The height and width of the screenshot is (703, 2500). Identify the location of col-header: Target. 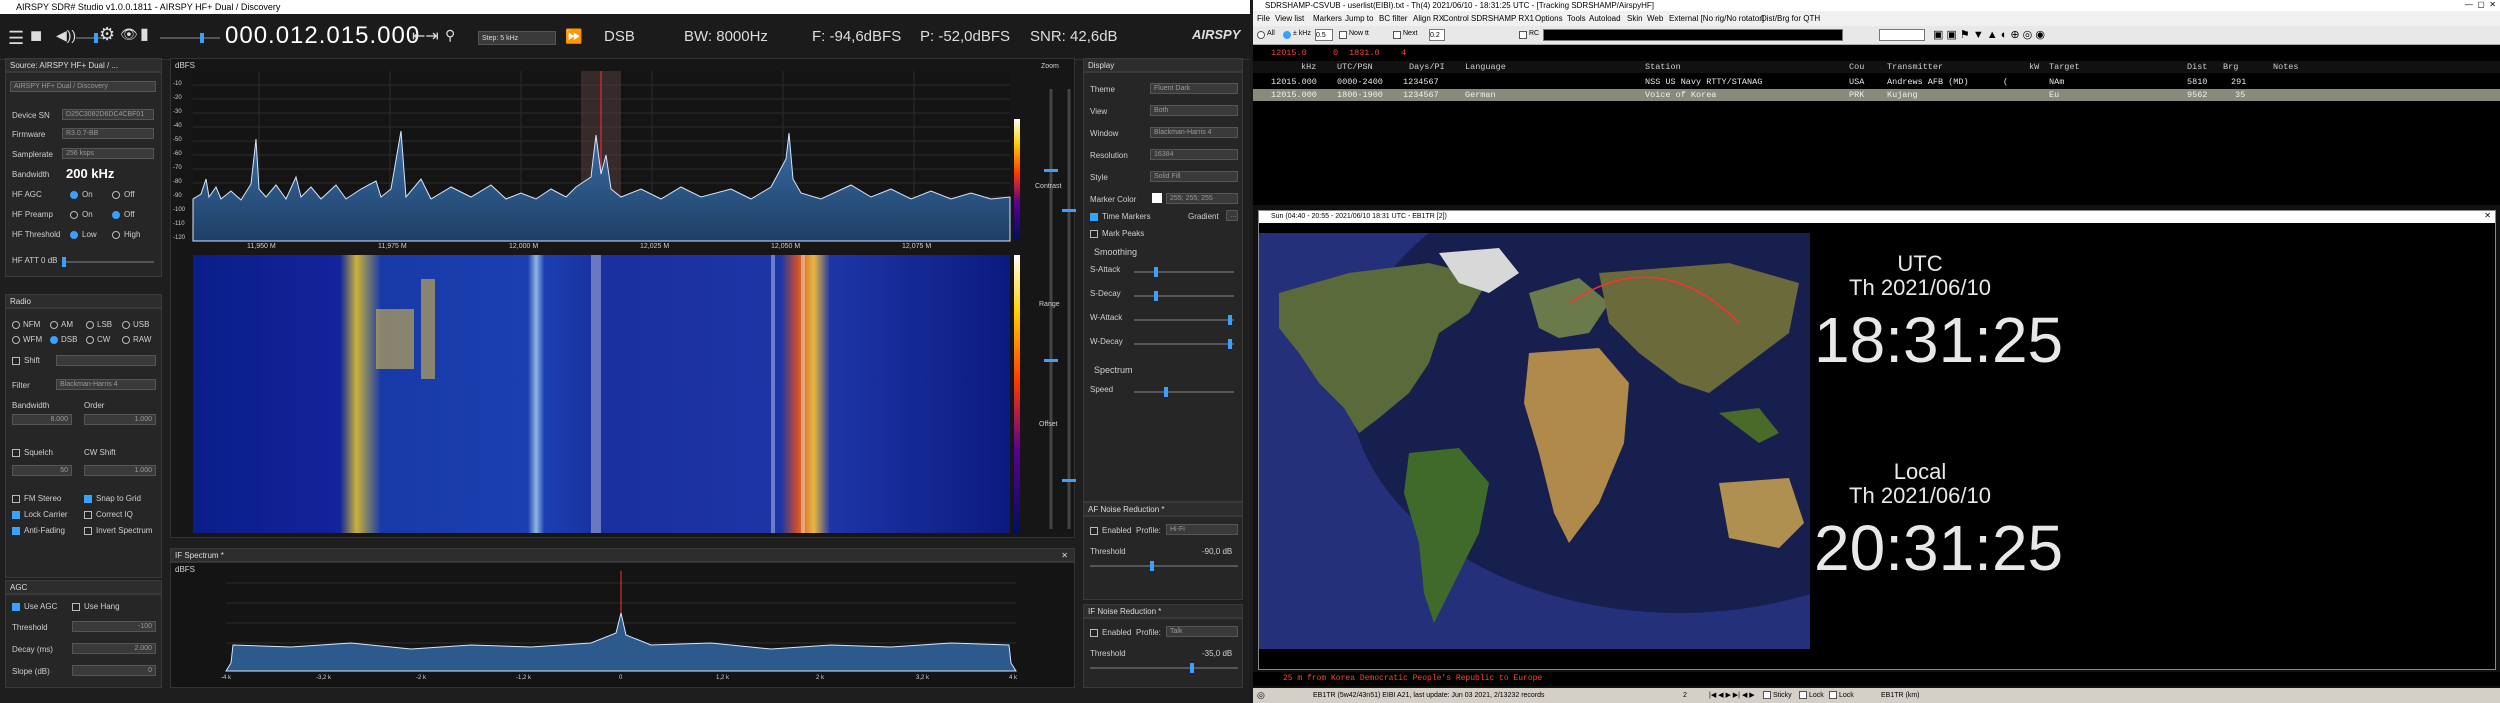
(2064, 67).